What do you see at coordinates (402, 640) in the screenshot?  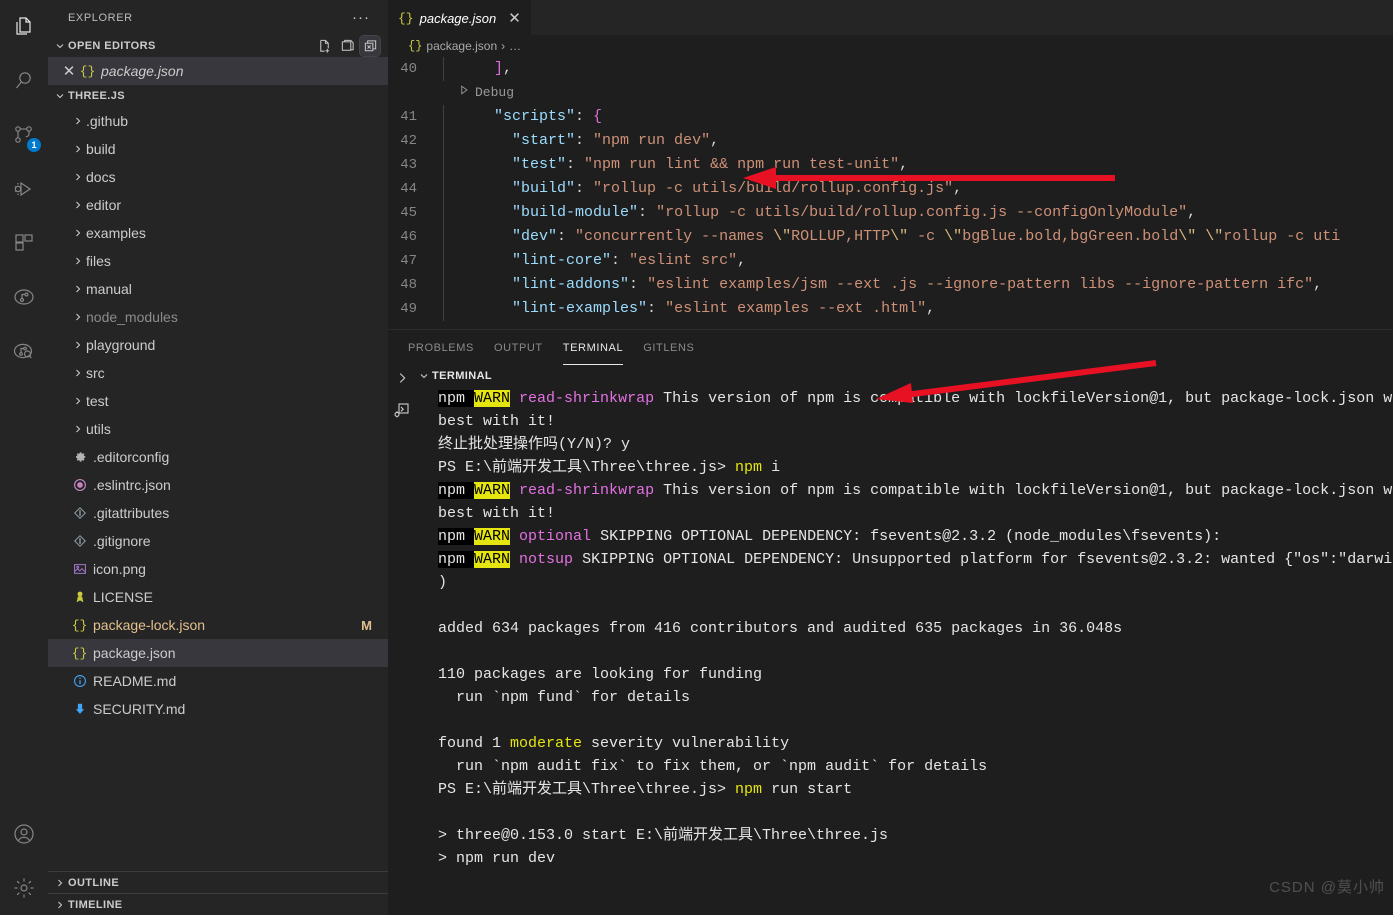 I see `terminal-side-rail` at bounding box center [402, 640].